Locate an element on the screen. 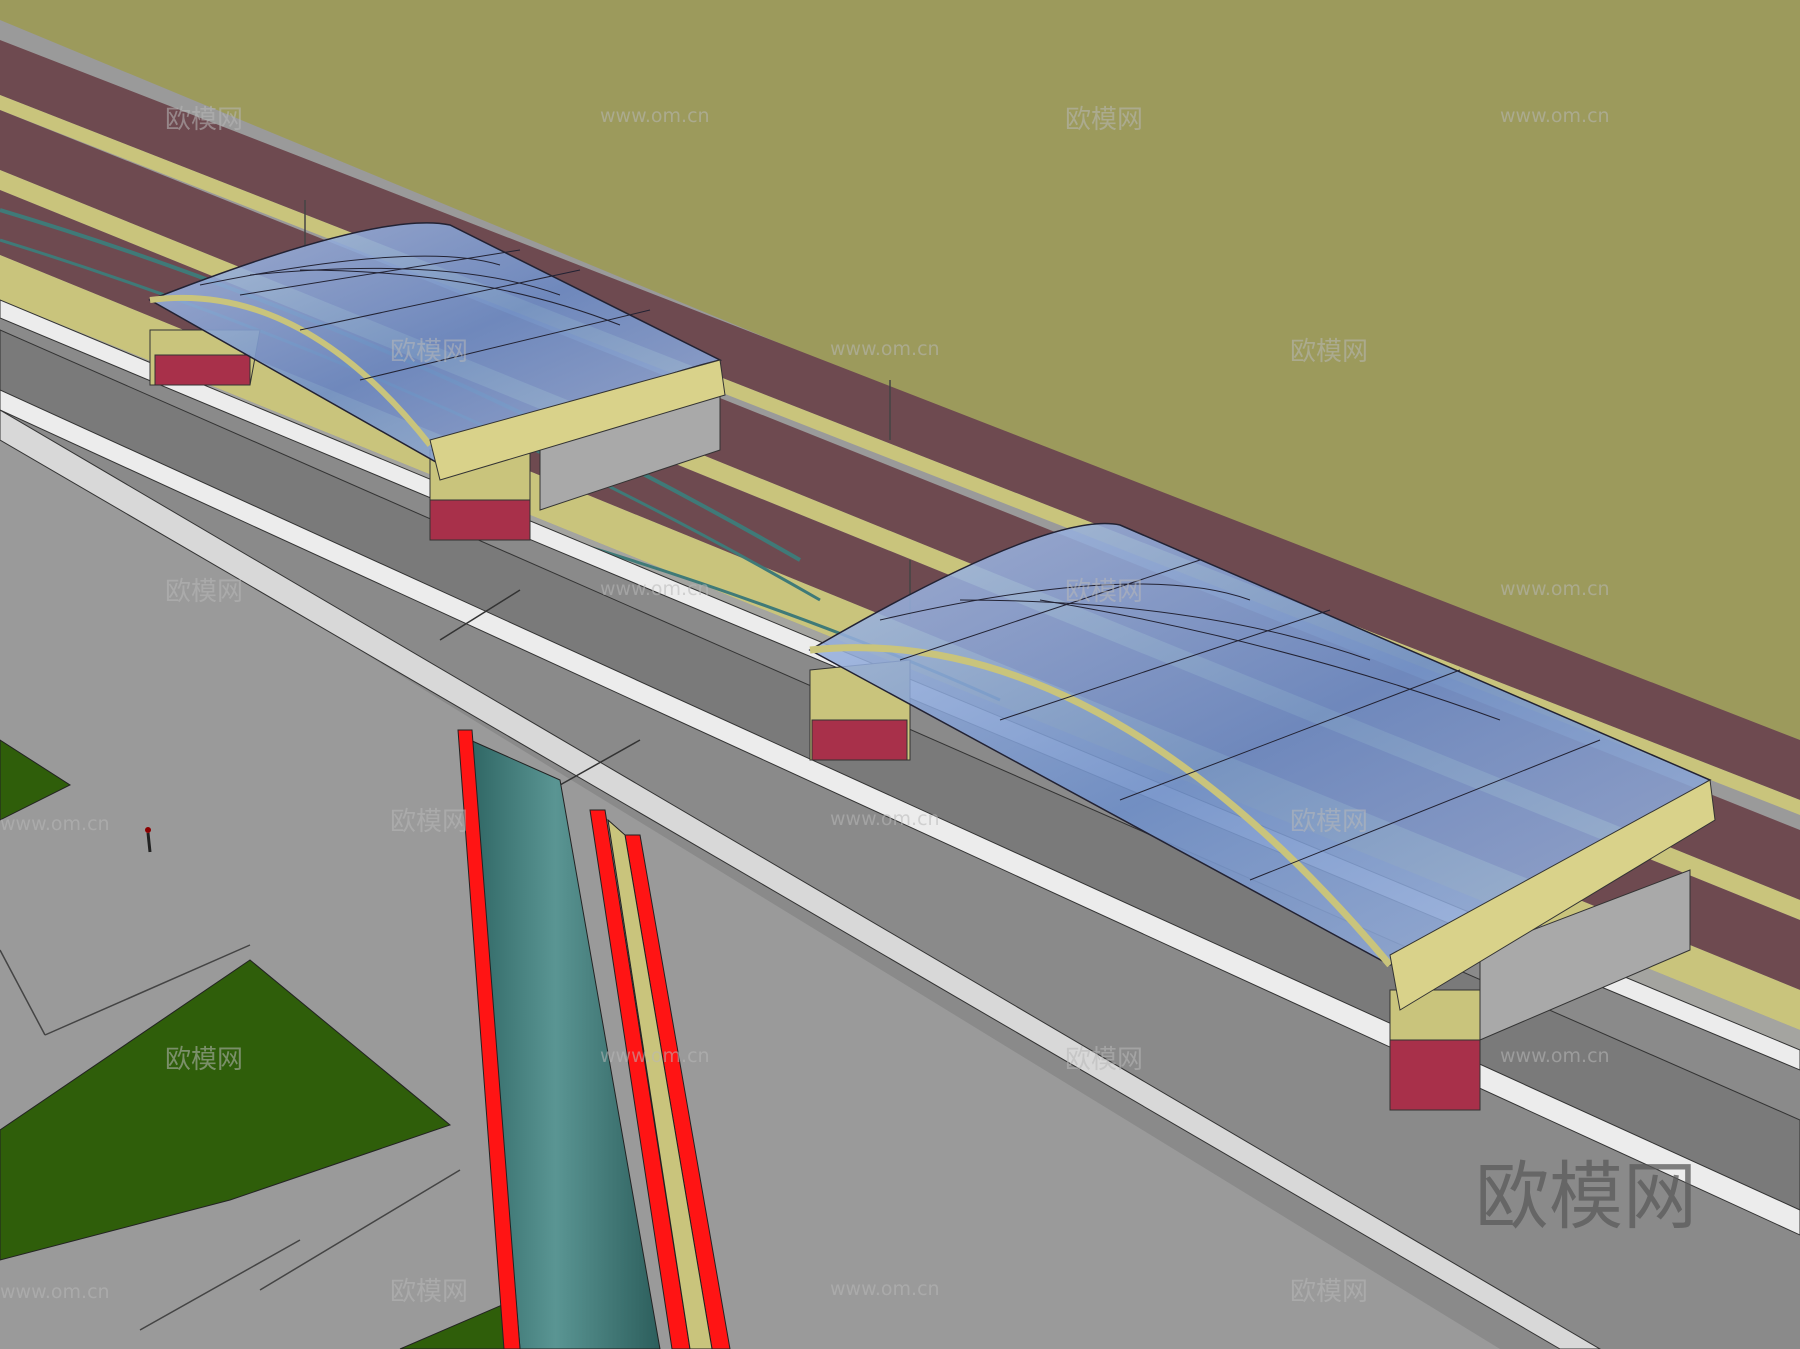 This screenshot has height=1349, width=1800. corner-watermark-logo: 欧模网 is located at coordinates (1586, 1197).